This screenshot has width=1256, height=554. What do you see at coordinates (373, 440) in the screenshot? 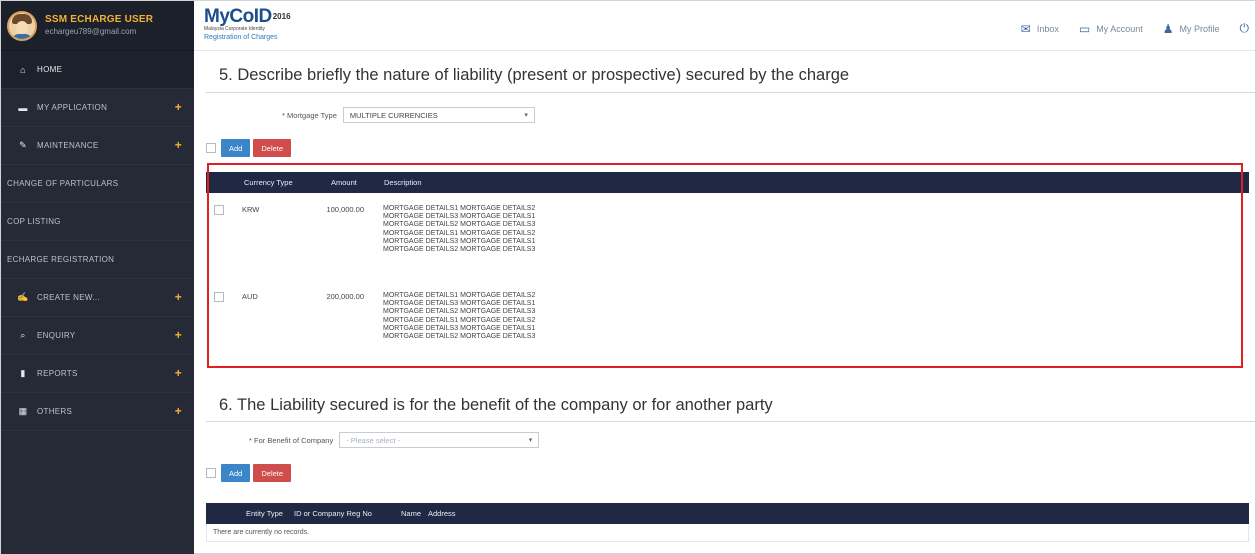
I see `benefit-placeholder: - Please select -` at bounding box center [373, 440].